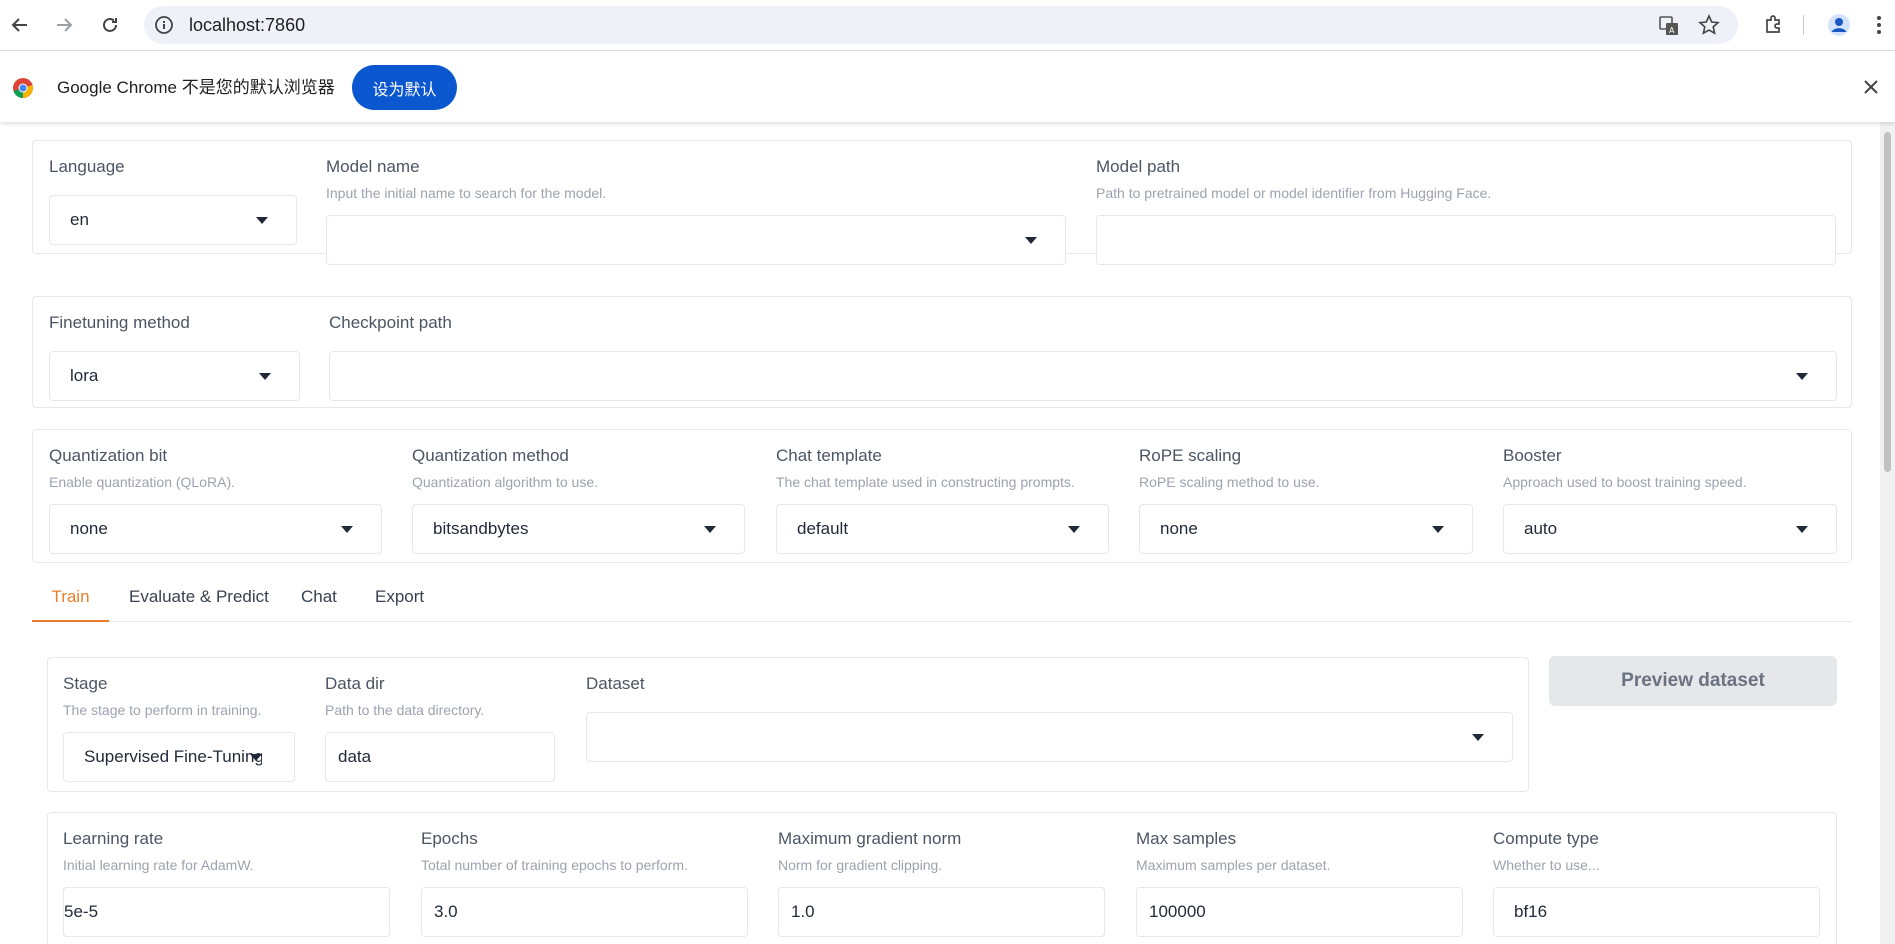 The height and width of the screenshot is (944, 1895). Describe the element at coordinates (947, 86) in the screenshot. I see `default-browser-infobar: Google Chrome 不是您的默认浏览器 设为默认` at that location.